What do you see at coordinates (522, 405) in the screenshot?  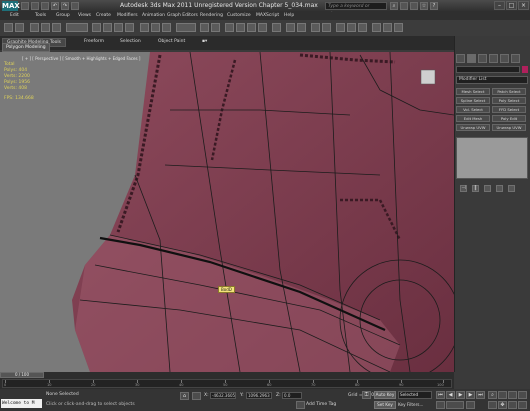 I see `maximize-viewport-icon` at bounding box center [522, 405].